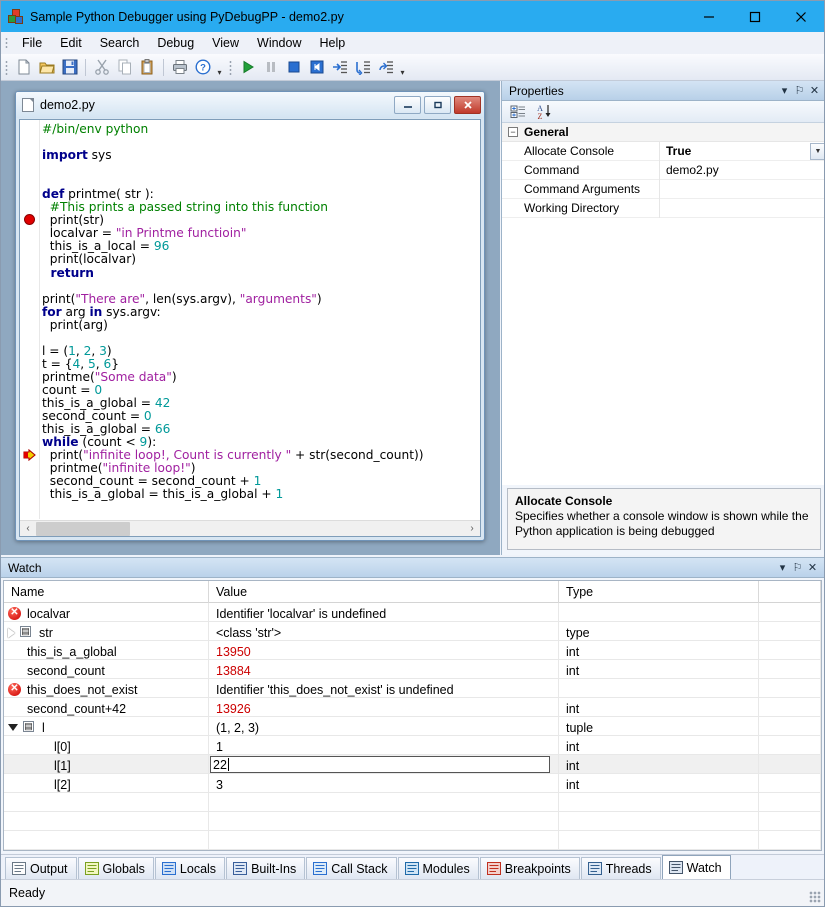 The image size is (825, 907). Describe the element at coordinates (147, 67) in the screenshot. I see `paste-icon` at that location.